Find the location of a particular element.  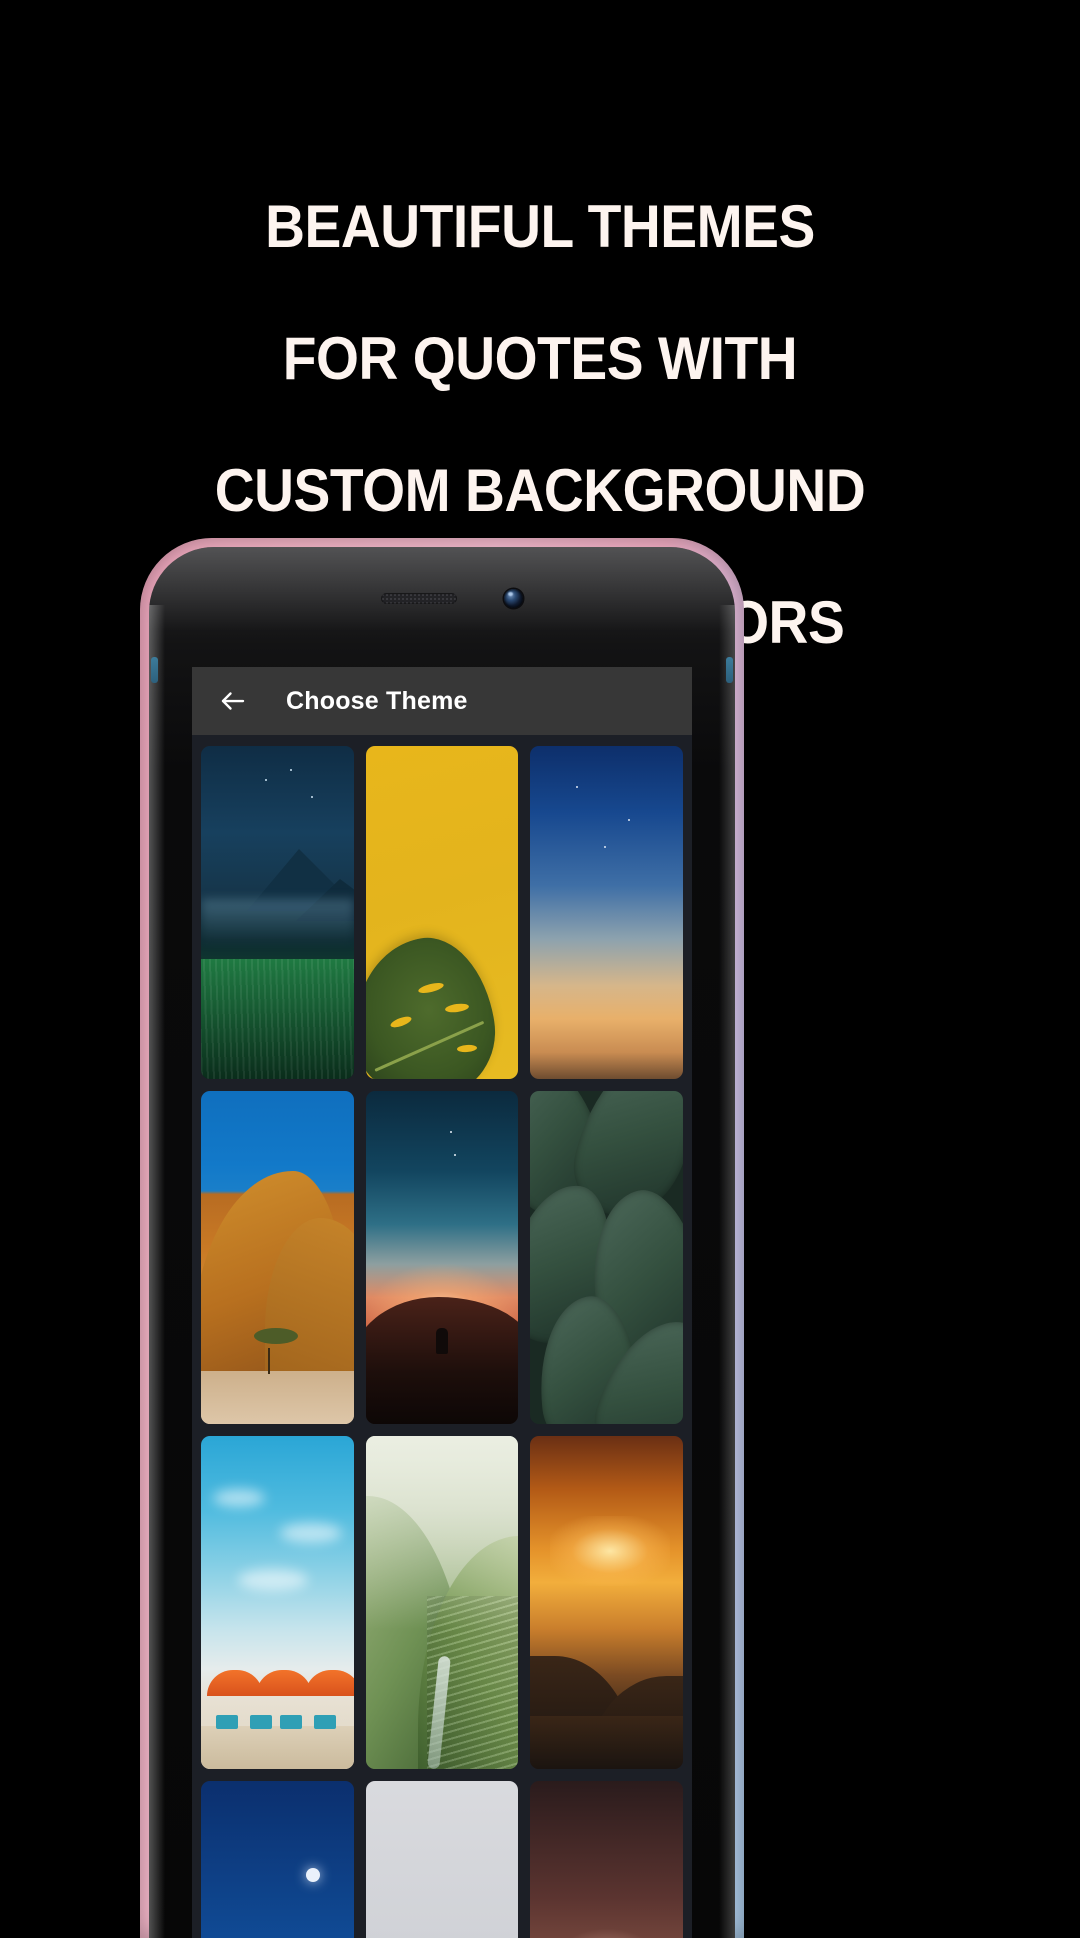

speaker-grille-icon is located at coordinates (419, 598).